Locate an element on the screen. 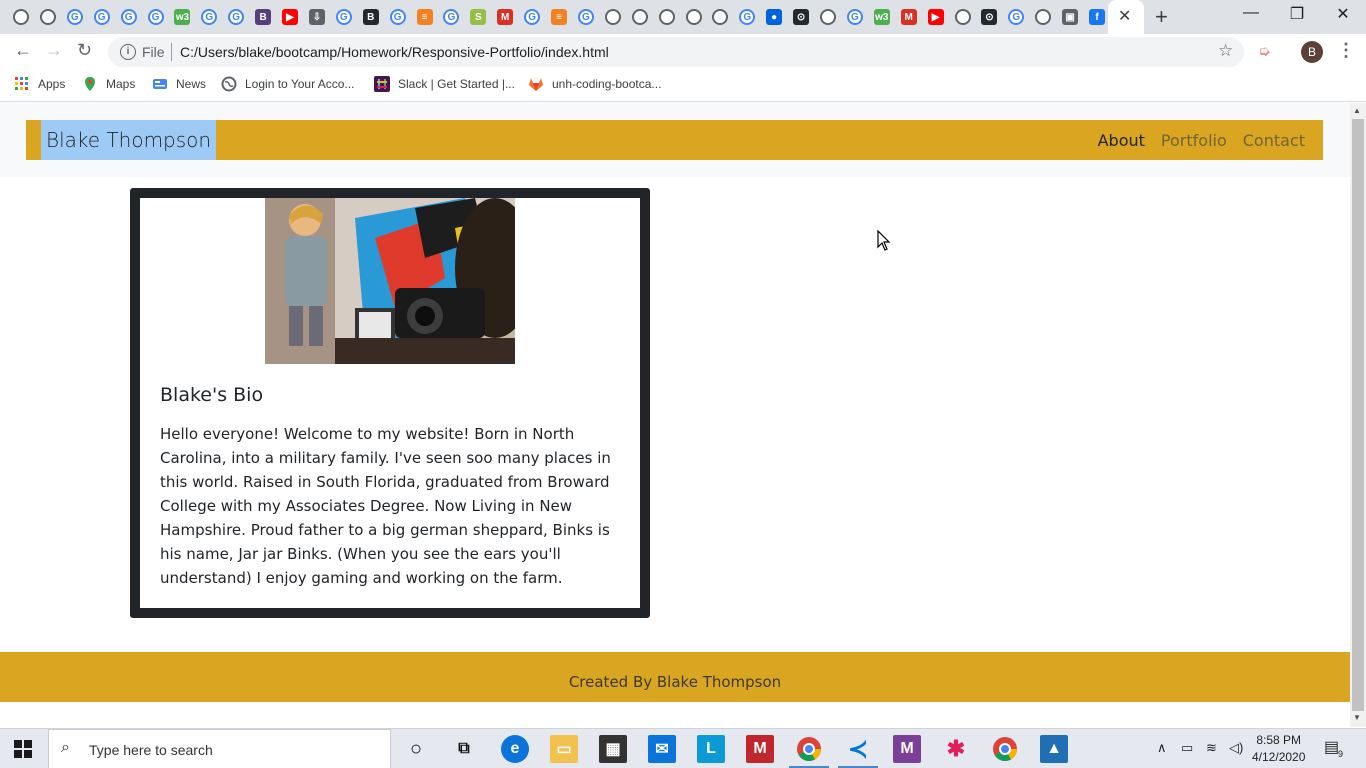 This screenshot has height=768, width=1366. chrome-icon is located at coordinates (809, 749).